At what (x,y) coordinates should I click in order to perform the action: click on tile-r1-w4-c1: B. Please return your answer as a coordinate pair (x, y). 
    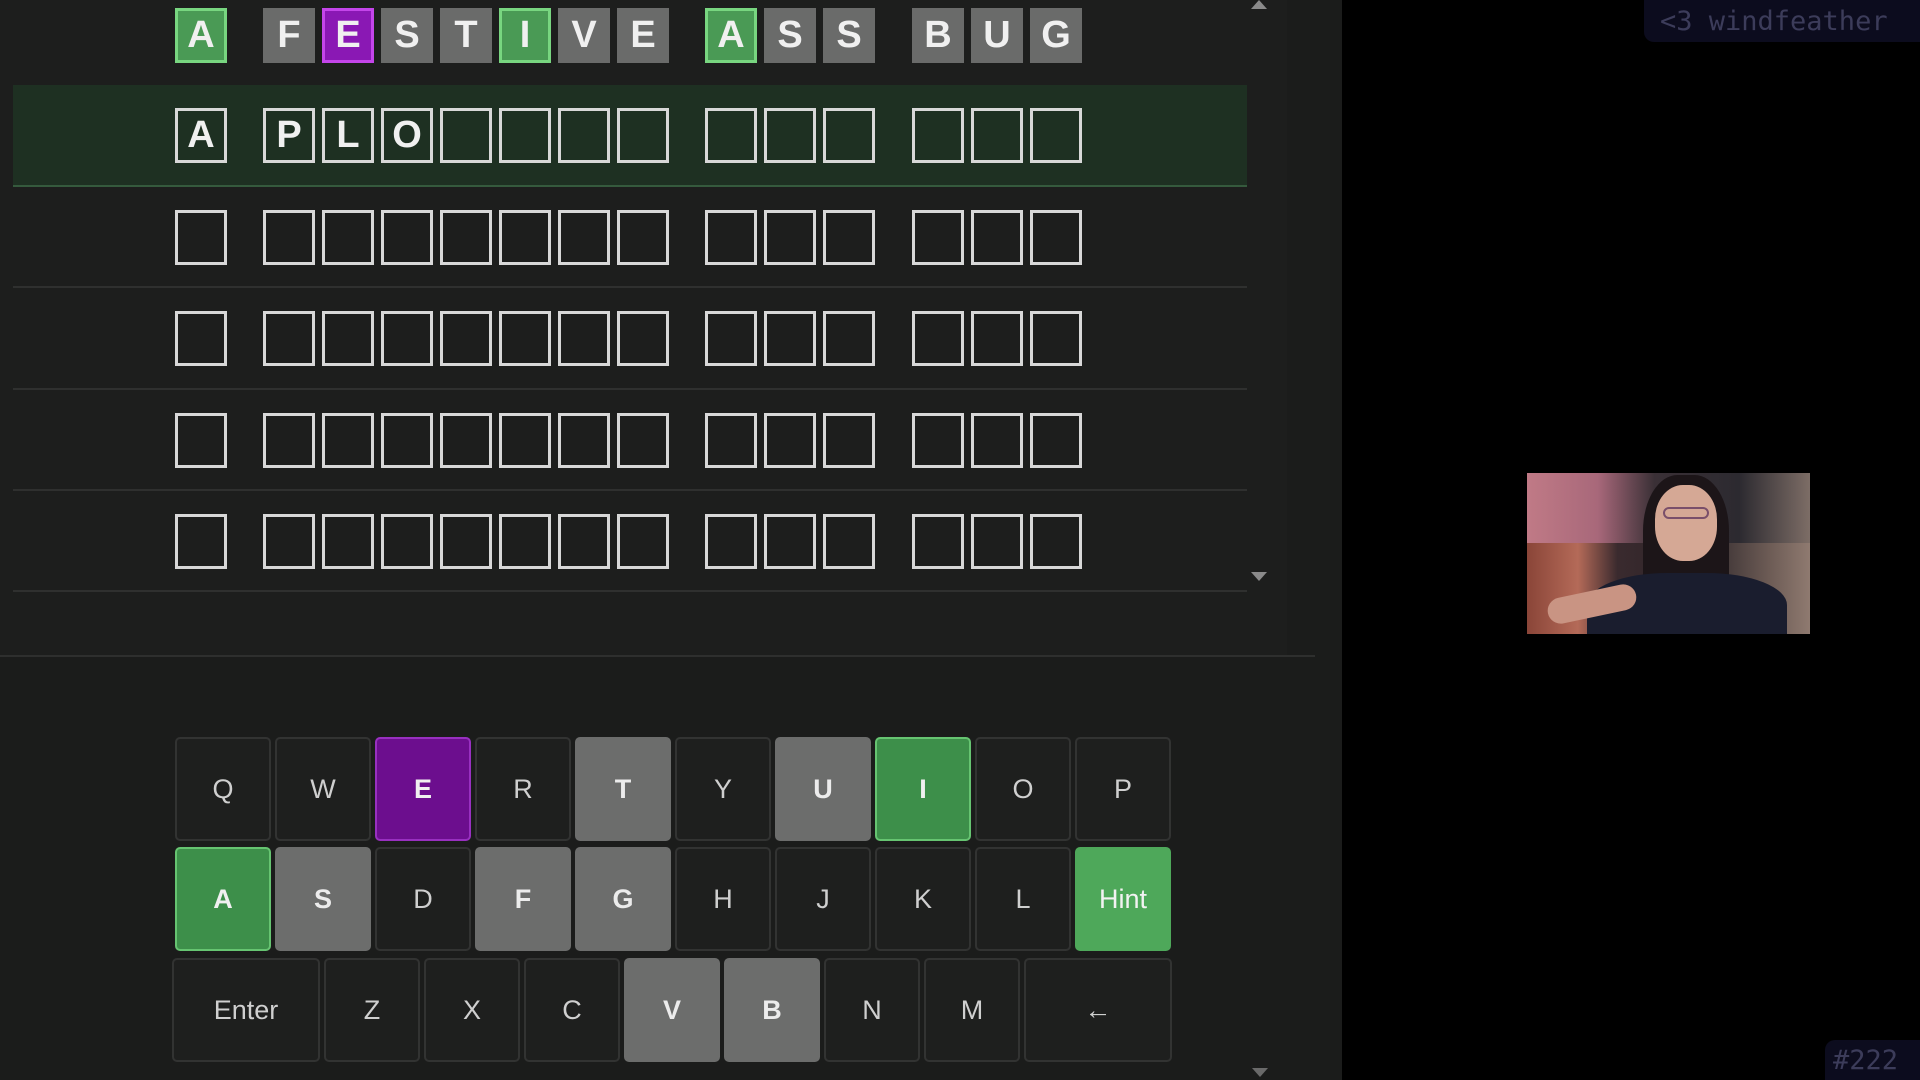
    Looking at the image, I should click on (938, 35).